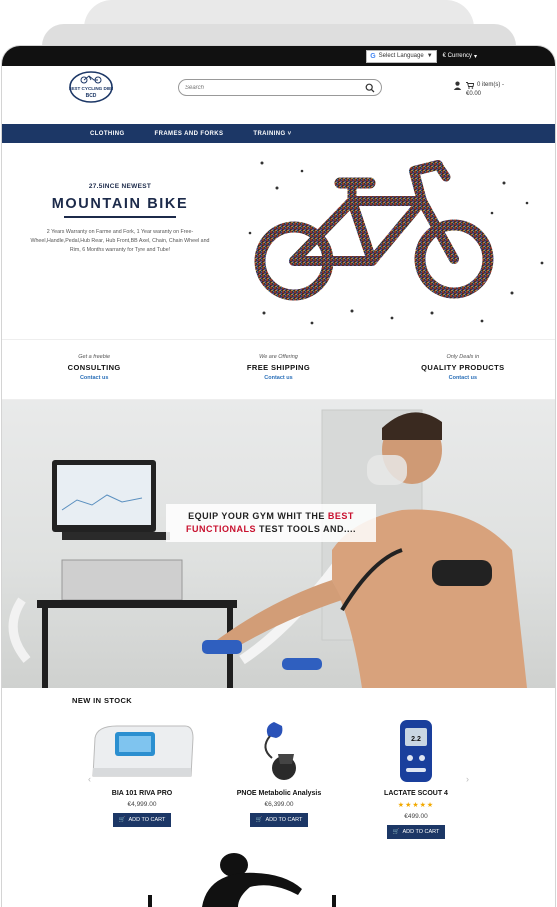 This screenshot has height=907, width=557. Describe the element at coordinates (142, 804) in the screenshot. I see `product-price: €4,999.00` at that location.